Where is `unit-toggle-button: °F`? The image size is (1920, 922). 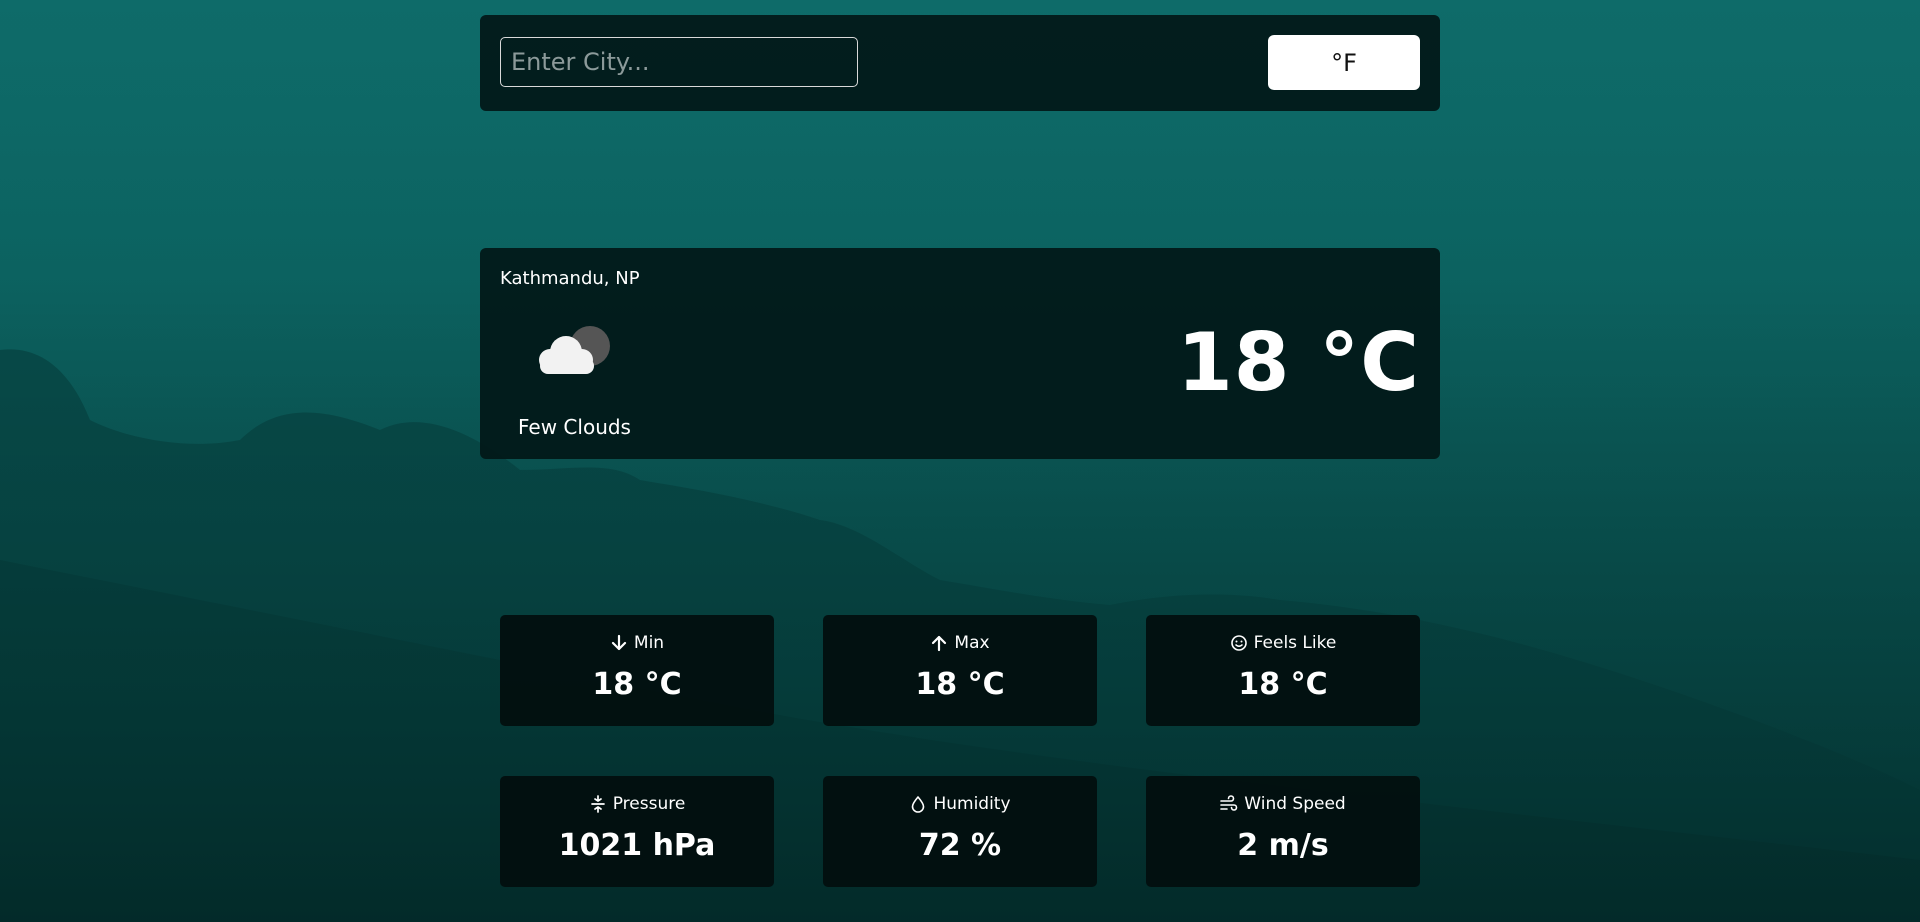 unit-toggle-button: °F is located at coordinates (1344, 62).